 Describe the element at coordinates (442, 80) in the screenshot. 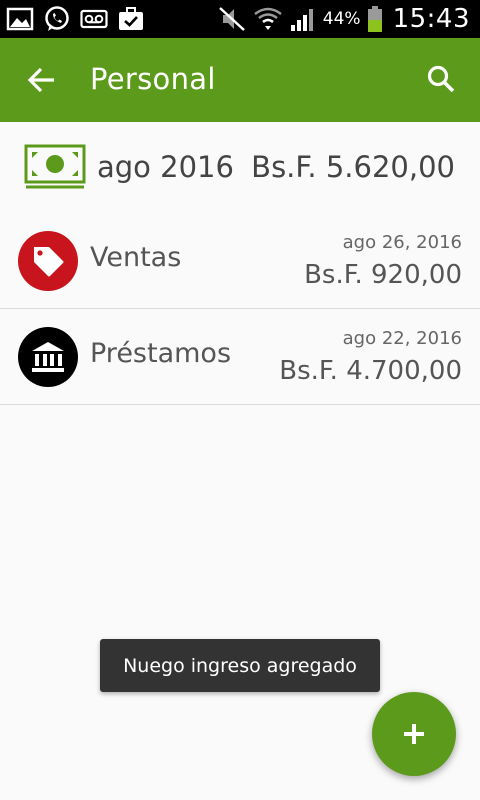

I see `search-icon` at that location.